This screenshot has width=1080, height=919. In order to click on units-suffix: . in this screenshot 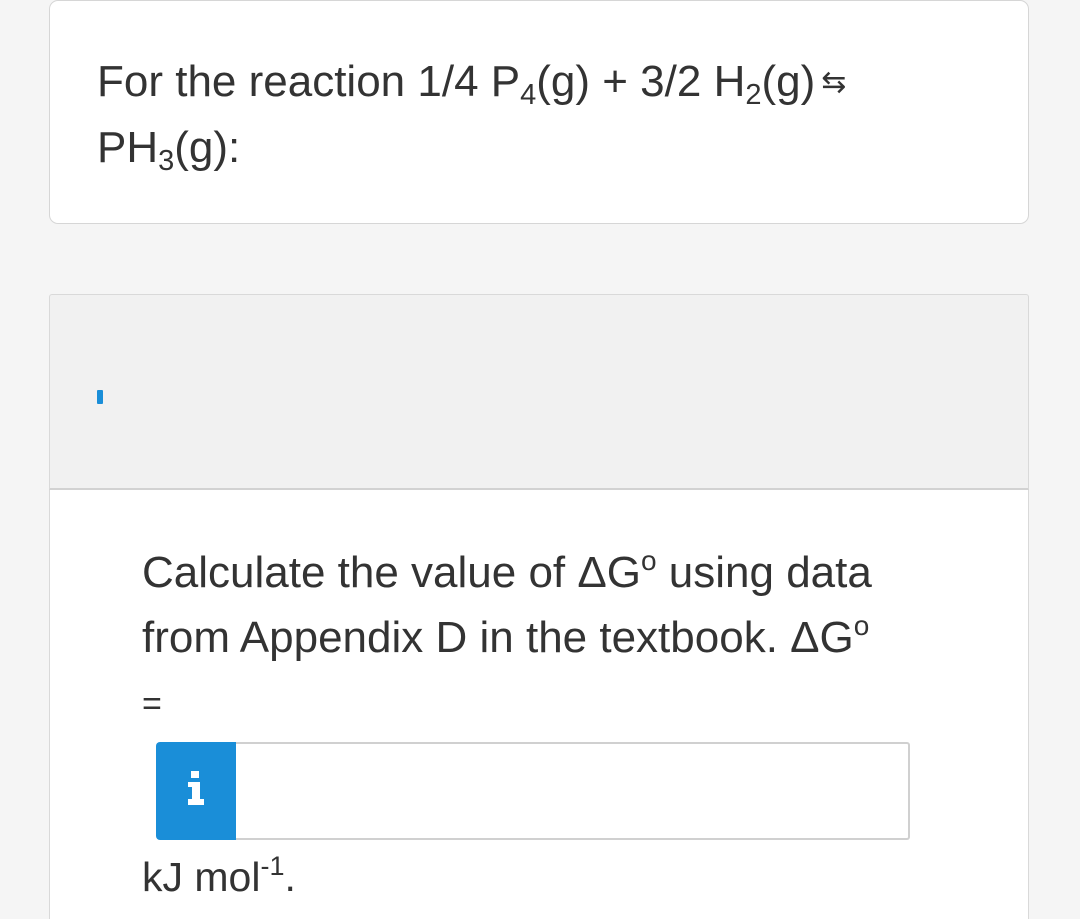, I will do `click(290, 877)`.